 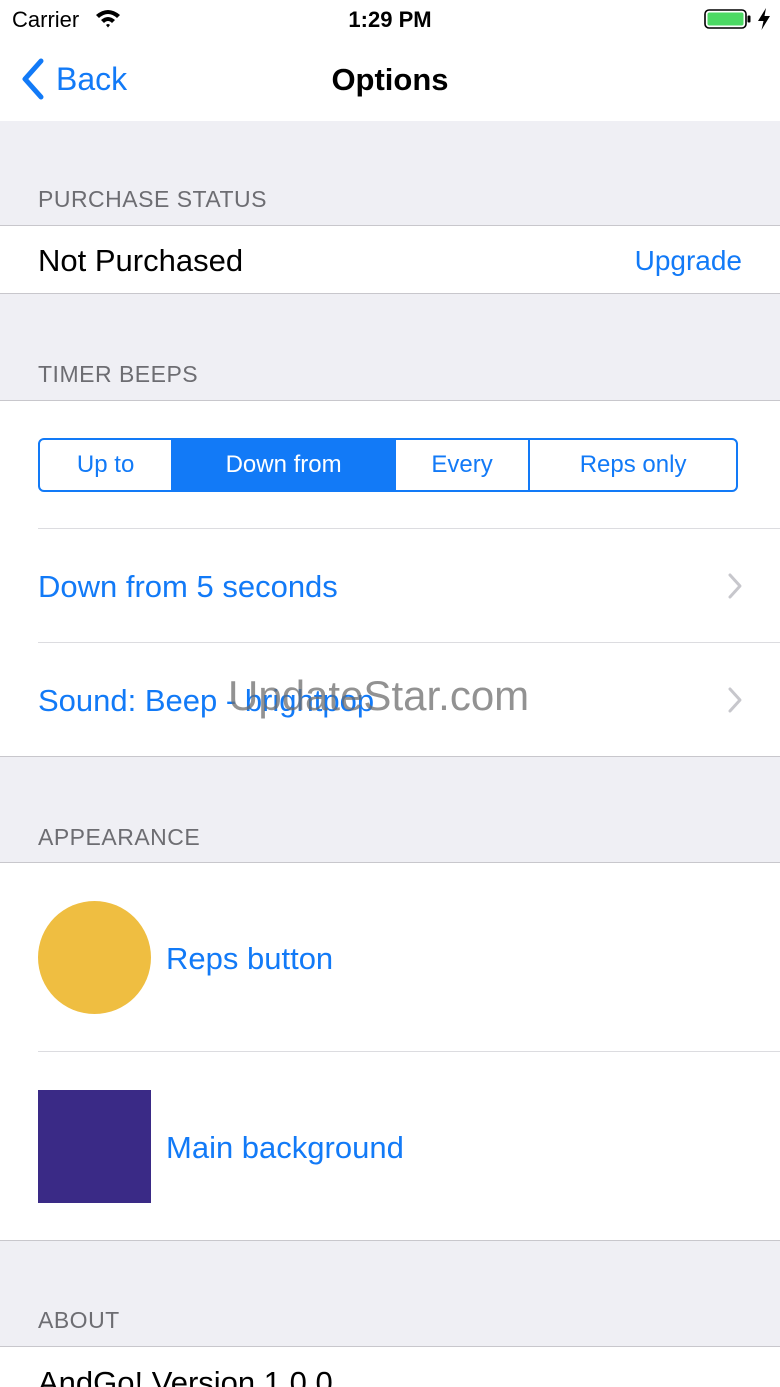 I want to click on main-background-color-swatch, so click(x=94, y=1146).